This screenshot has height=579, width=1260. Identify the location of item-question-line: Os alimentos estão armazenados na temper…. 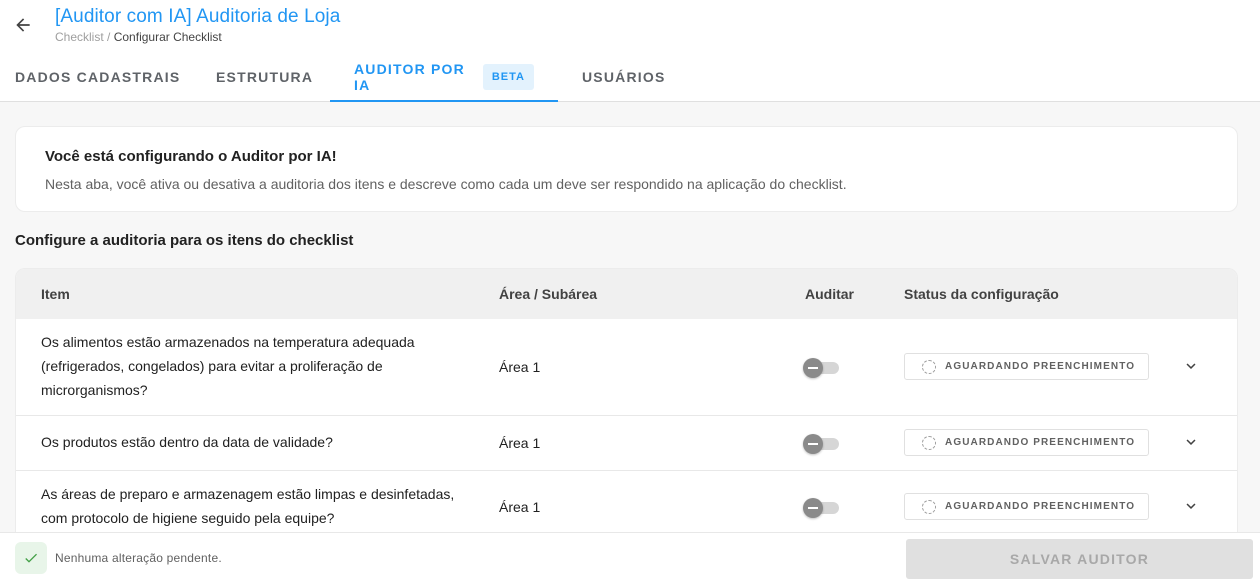
(228, 342).